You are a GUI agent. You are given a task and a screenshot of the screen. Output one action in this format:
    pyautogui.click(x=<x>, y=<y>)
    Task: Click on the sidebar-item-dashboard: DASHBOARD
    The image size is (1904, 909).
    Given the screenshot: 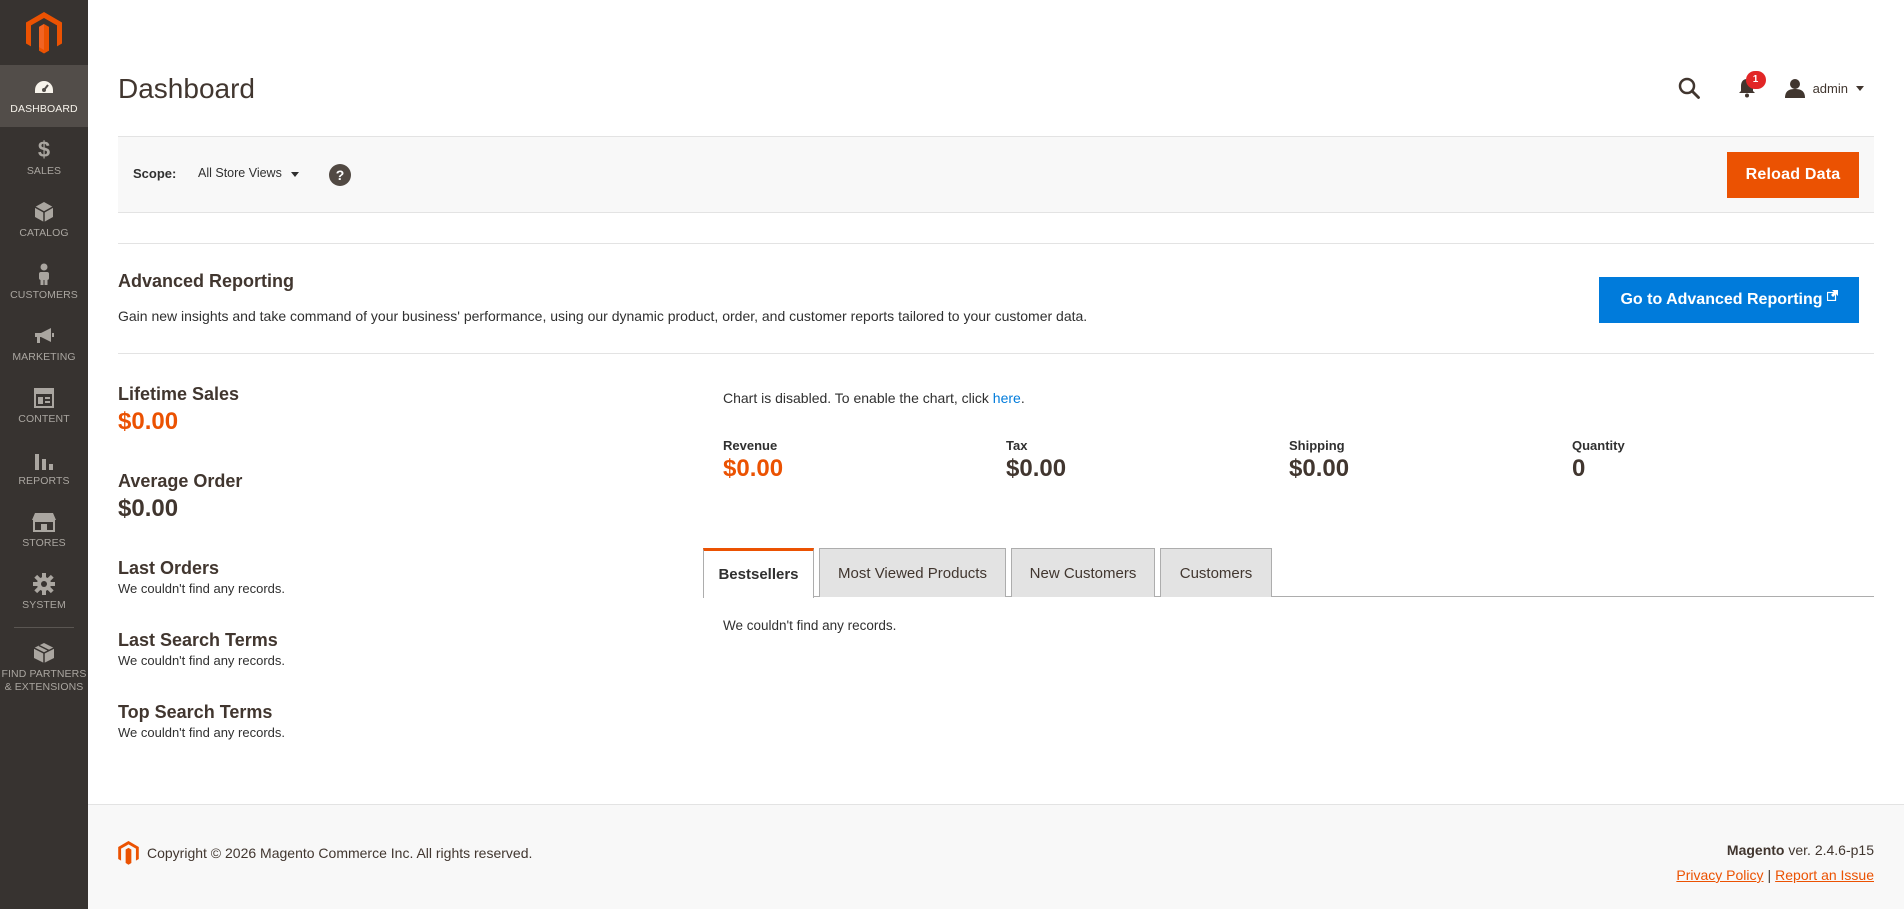 What is the action you would take?
    pyautogui.click(x=44, y=96)
    